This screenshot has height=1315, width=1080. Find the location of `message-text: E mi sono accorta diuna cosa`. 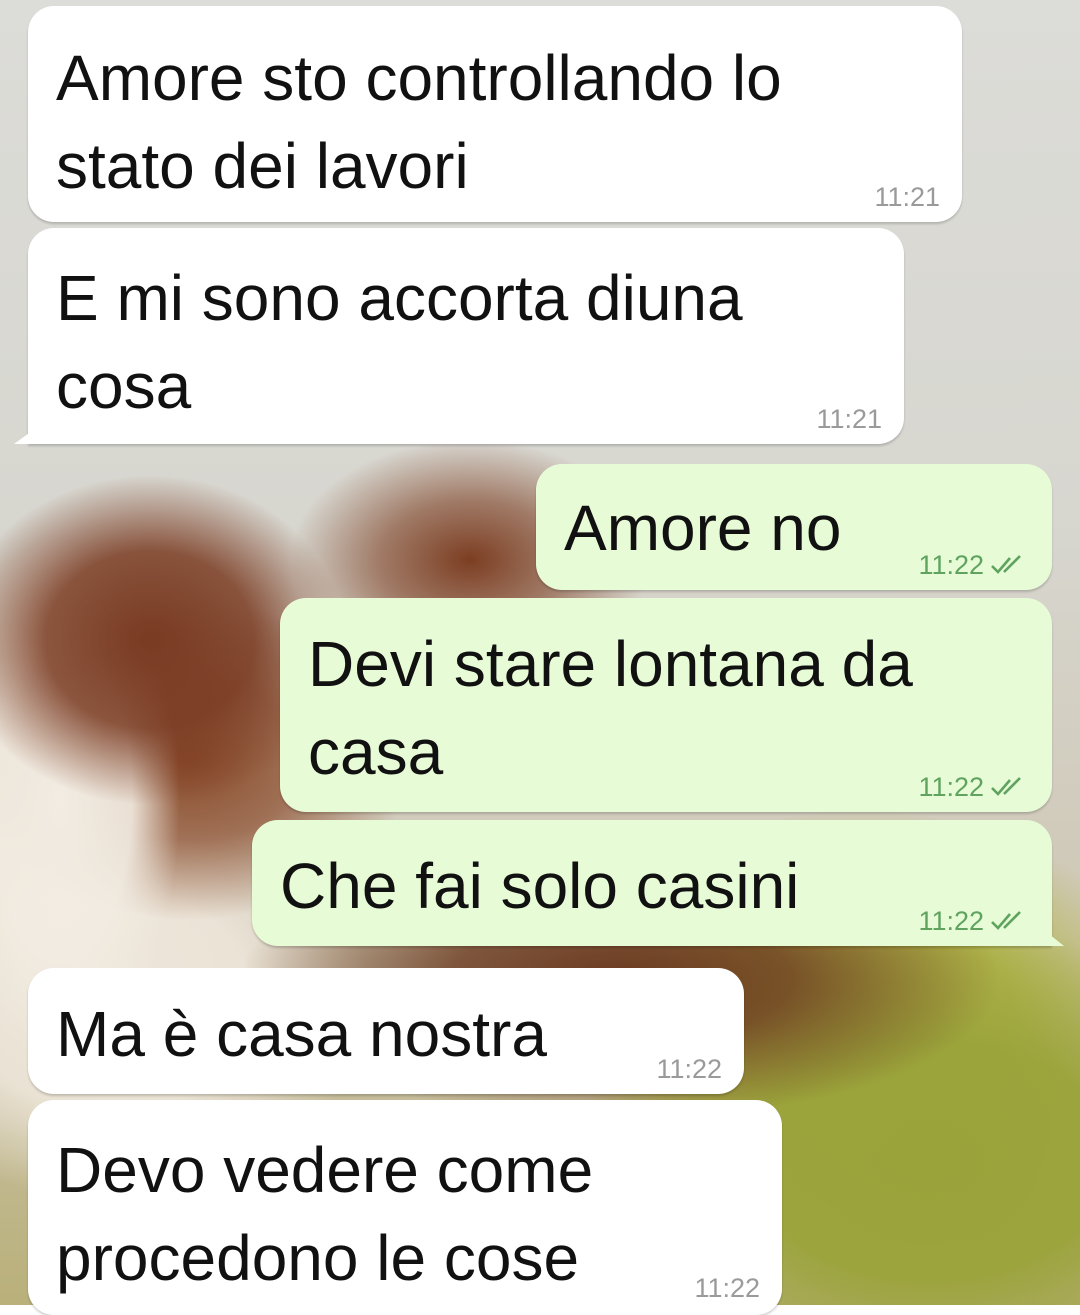

message-text: E mi sono accorta diuna cosa is located at coordinates (399, 342).